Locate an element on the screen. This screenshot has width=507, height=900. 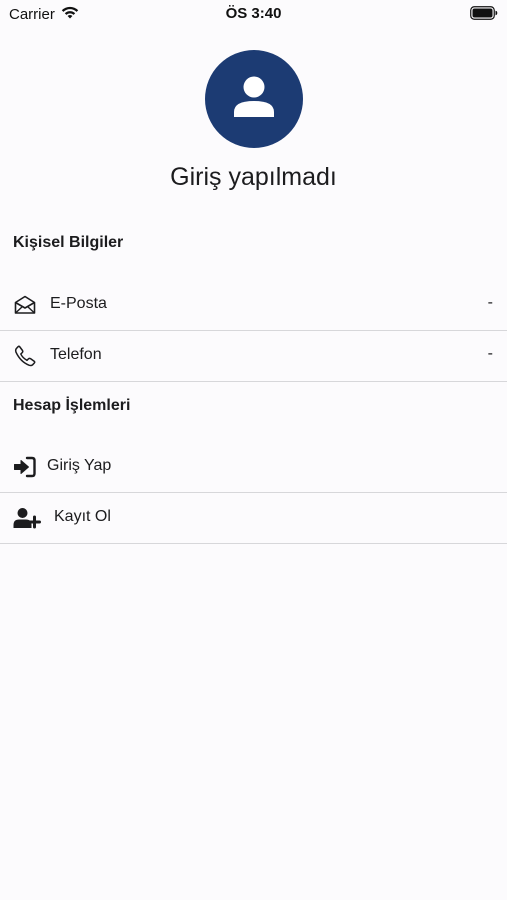
section-title-personal-info: Kişisel Bilgiler is located at coordinates (68, 242).